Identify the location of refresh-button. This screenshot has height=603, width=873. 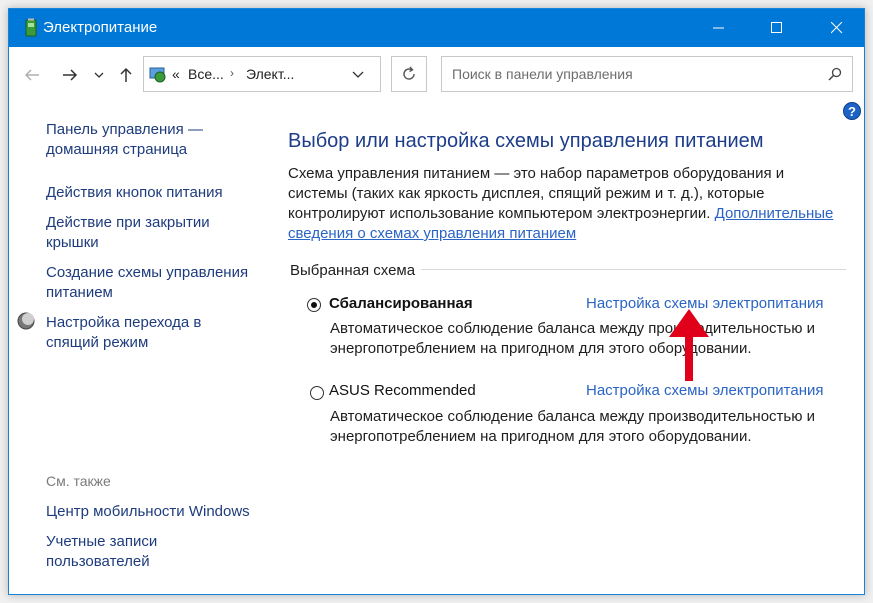
(409, 74).